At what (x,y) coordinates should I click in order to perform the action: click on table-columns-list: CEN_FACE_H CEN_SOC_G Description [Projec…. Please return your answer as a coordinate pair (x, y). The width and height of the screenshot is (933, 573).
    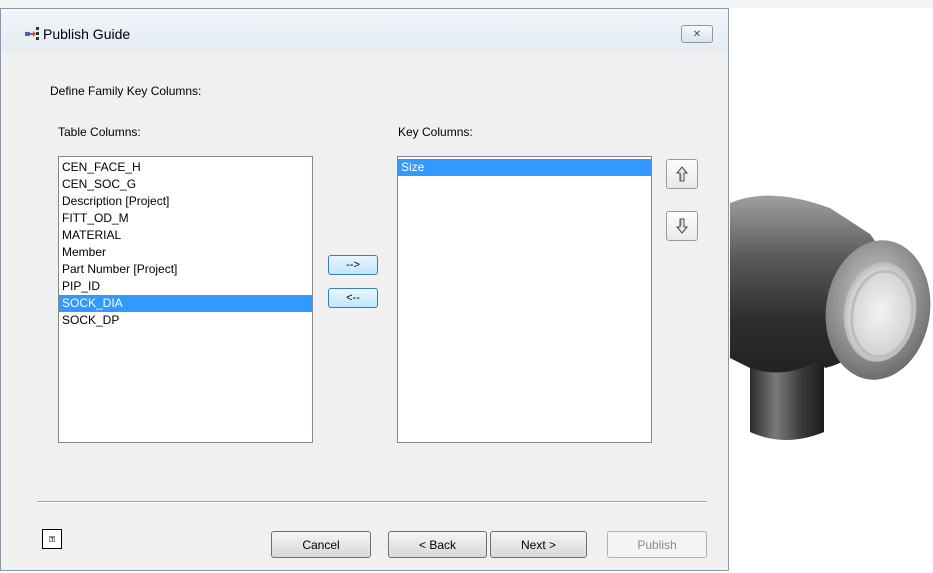
    Looking at the image, I should click on (185, 299).